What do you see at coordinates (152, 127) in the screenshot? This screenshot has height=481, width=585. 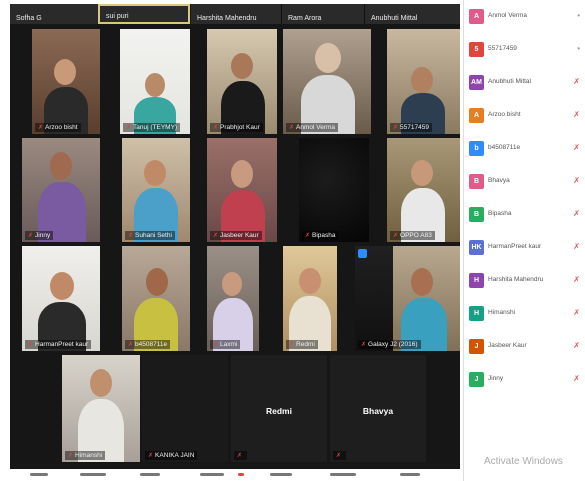 I see `participant-name-label: ✗ Tanuj (TEYMY)` at bounding box center [152, 127].